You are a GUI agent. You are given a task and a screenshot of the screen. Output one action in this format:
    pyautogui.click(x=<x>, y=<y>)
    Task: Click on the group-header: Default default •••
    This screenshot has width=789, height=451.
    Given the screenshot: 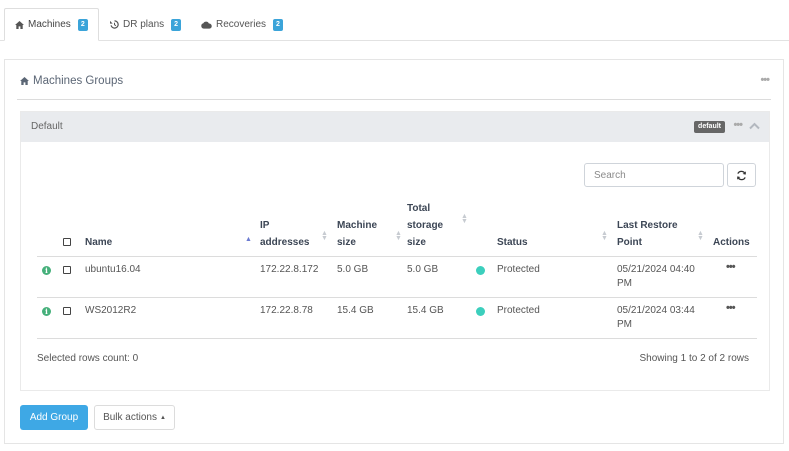 What is the action you would take?
    pyautogui.click(x=395, y=127)
    